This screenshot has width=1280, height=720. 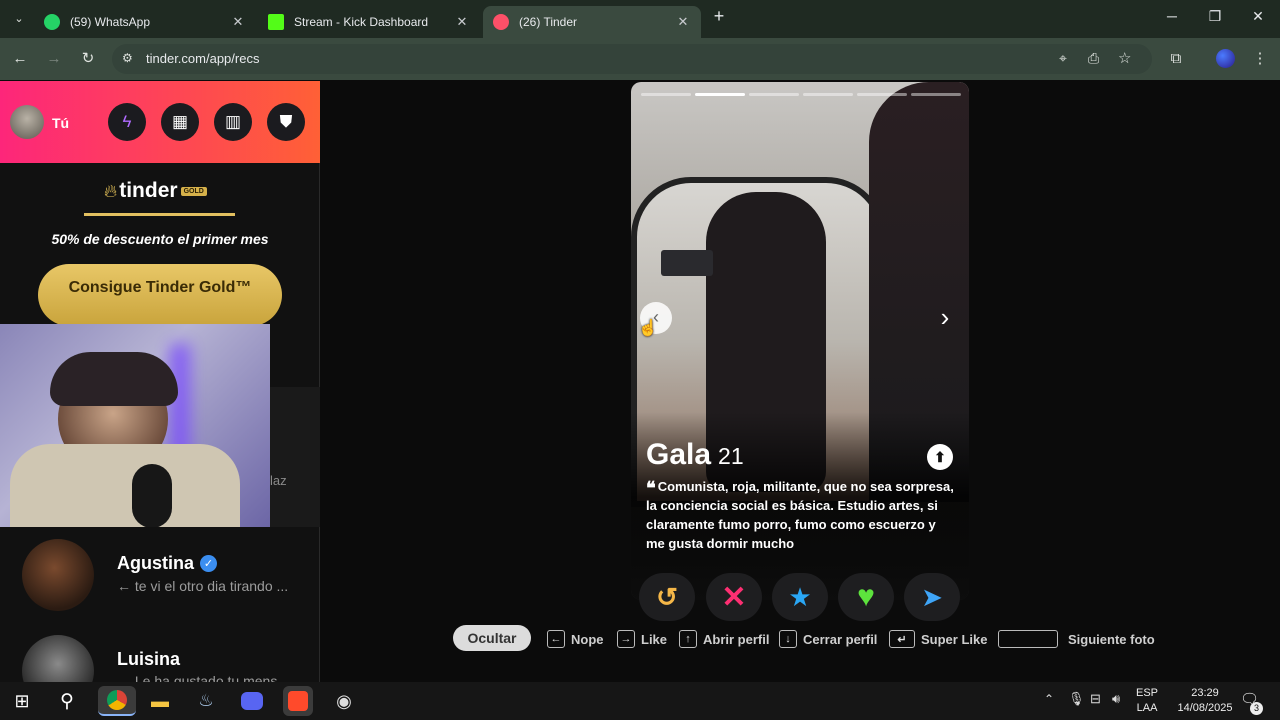 I want to click on boost-button: ➤, so click(x=932, y=597).